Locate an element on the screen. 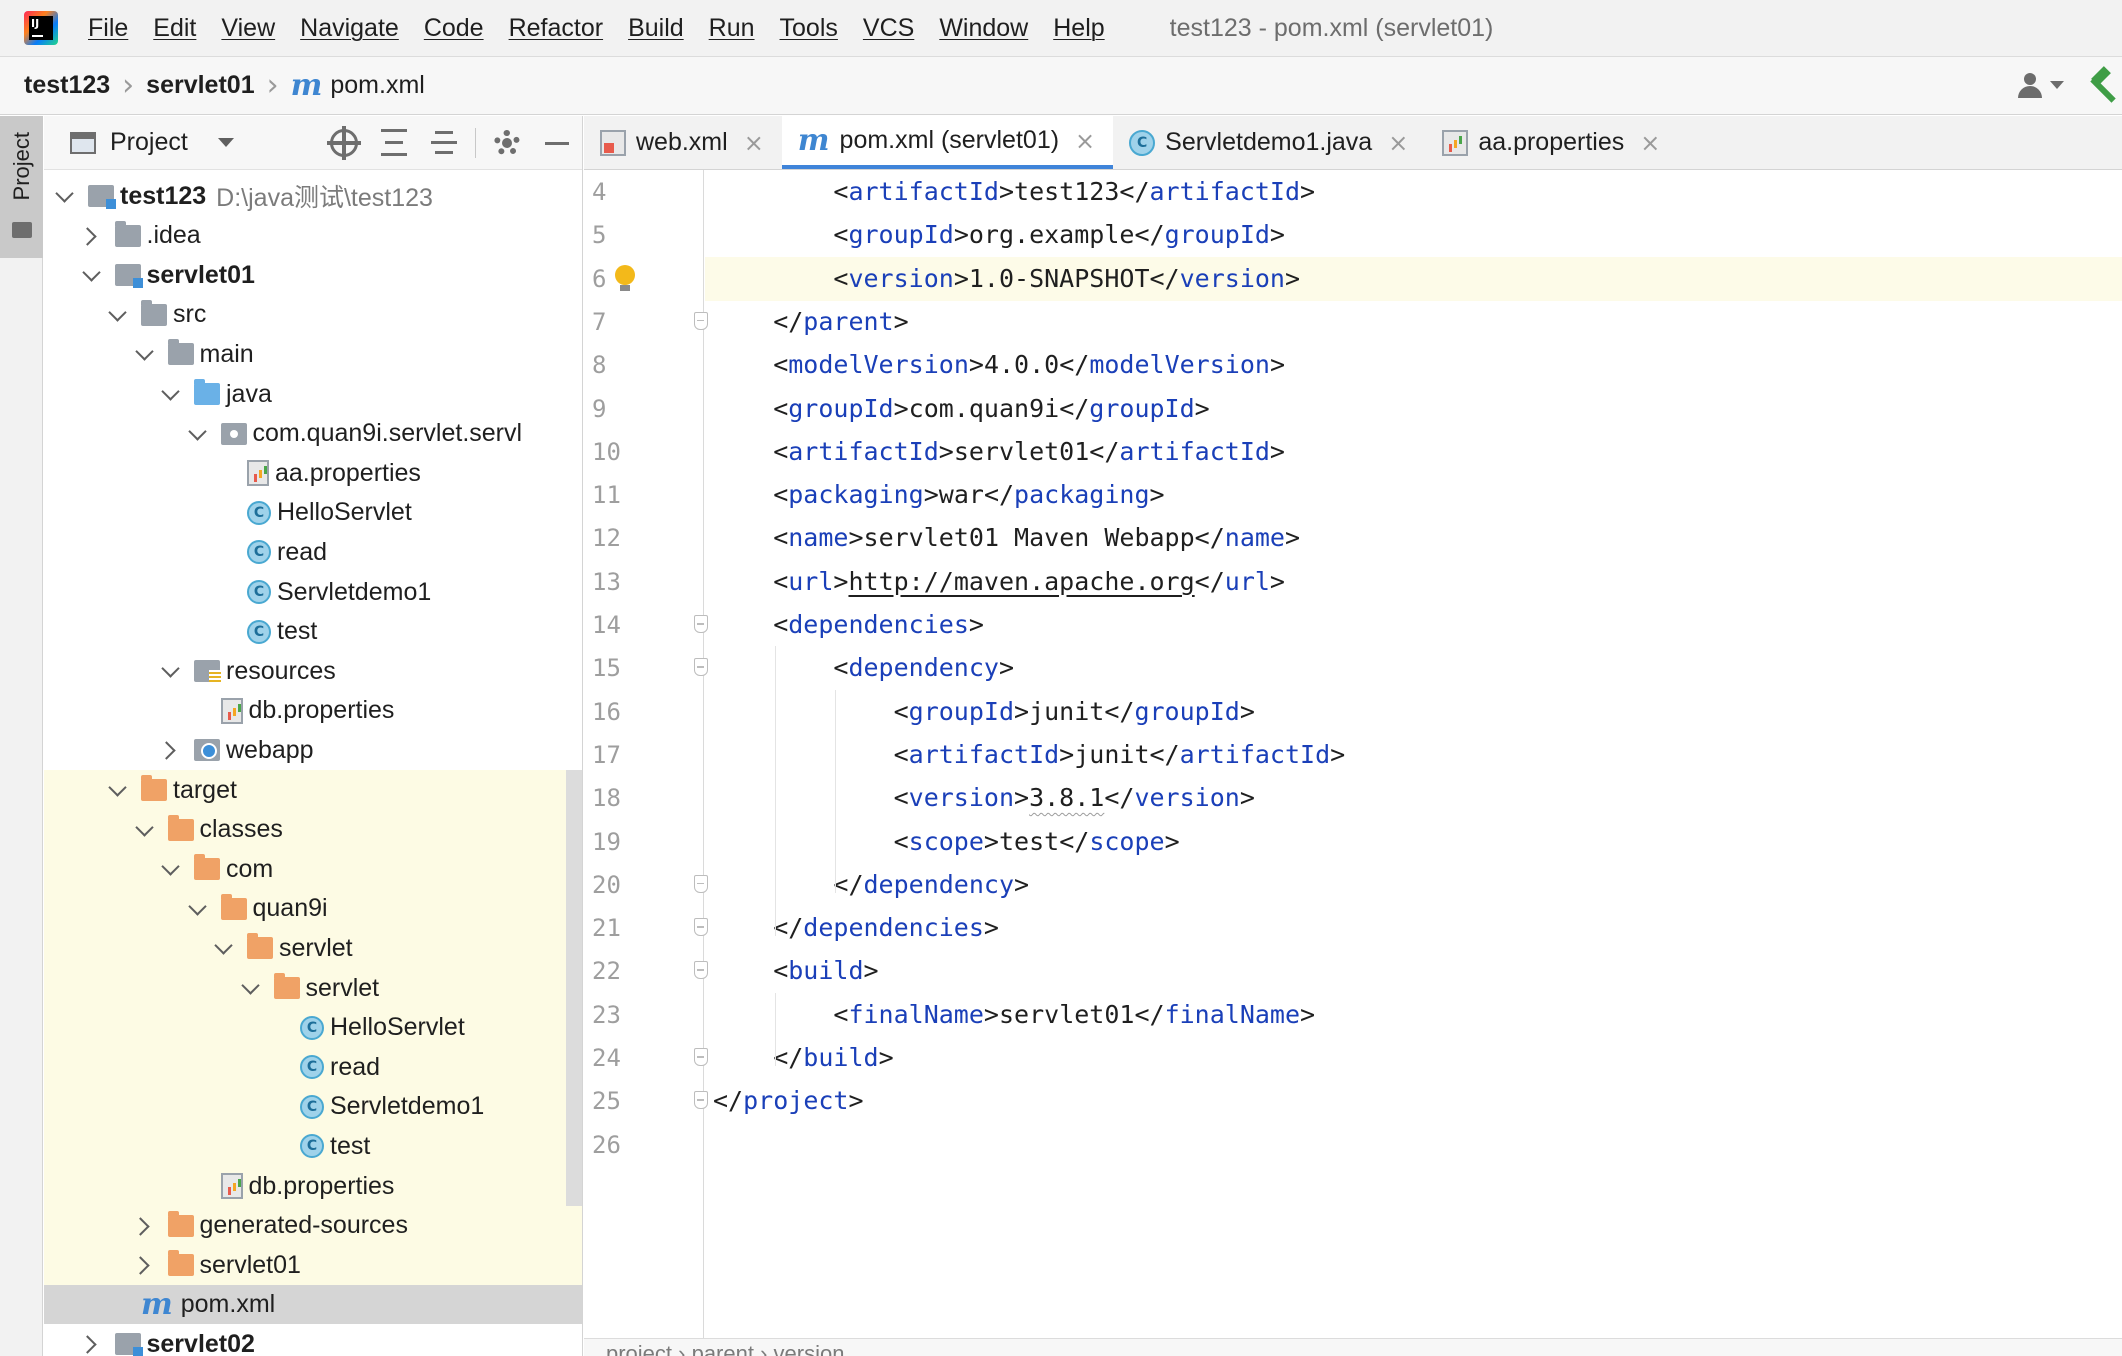 This screenshot has width=2122, height=1356. tree-item-label: test123 is located at coordinates (163, 195).